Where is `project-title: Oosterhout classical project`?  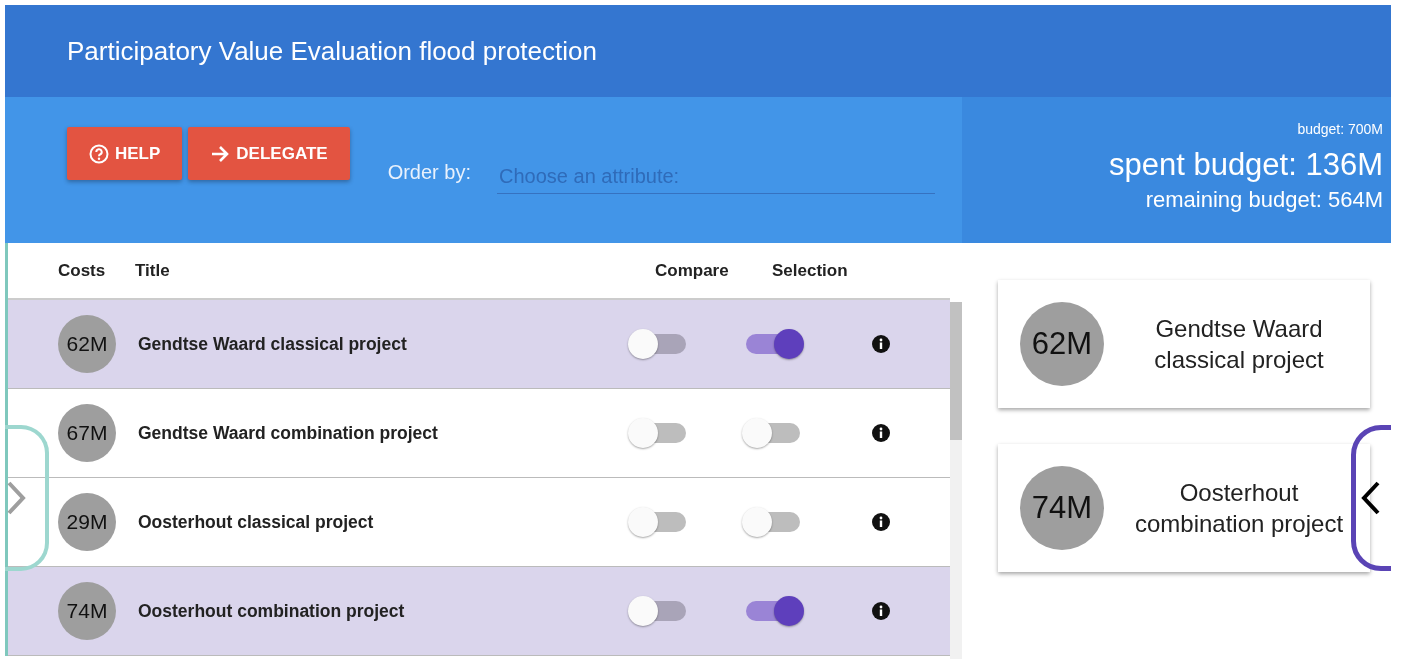
project-title: Oosterhout classical project is located at coordinates (256, 522).